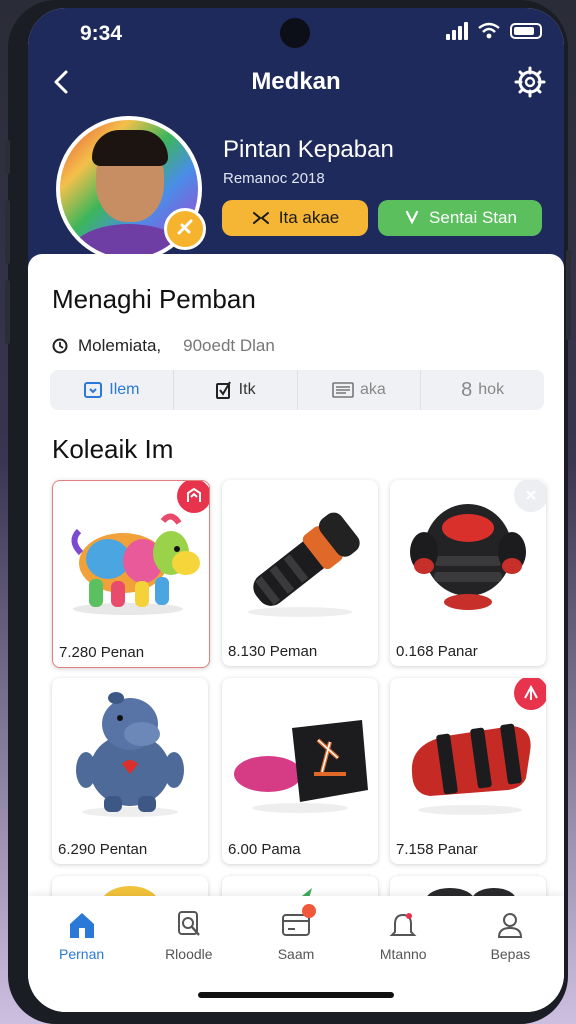 The image size is (576, 1024). What do you see at coordinates (491, 389) in the screenshot?
I see `tab-count-label: hok` at bounding box center [491, 389].